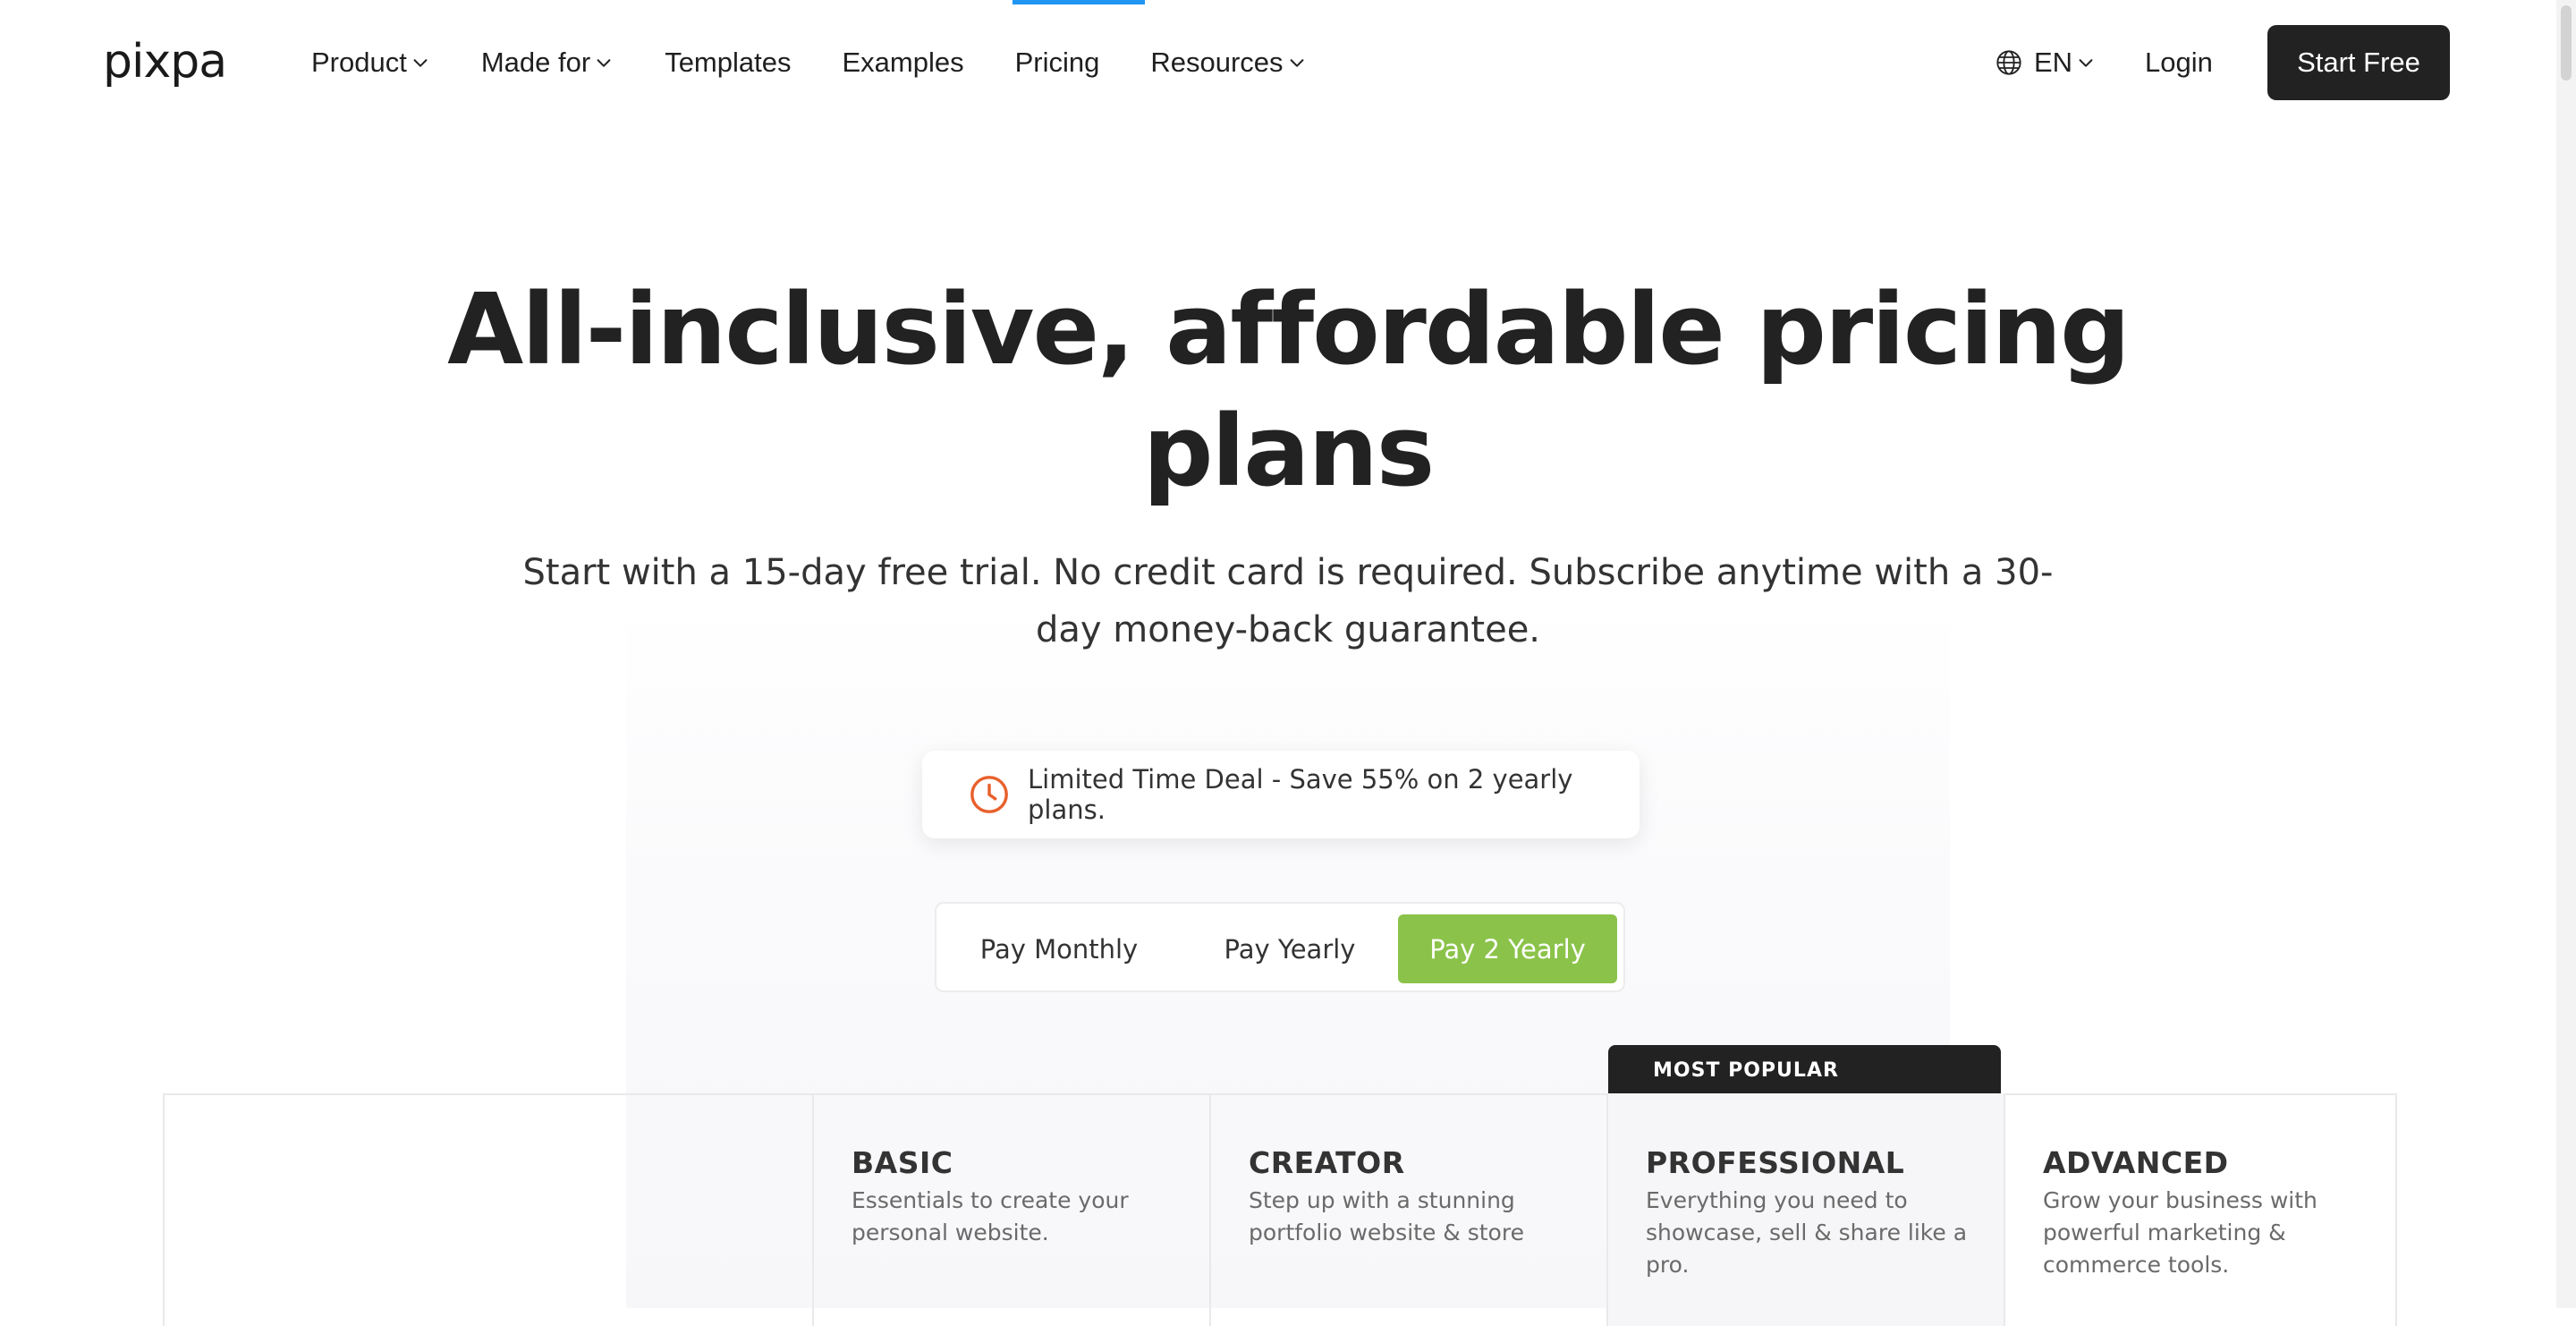 The image size is (2576, 1326). Describe the element at coordinates (165, 61) in the screenshot. I see `pixpa-logo: pixpa` at that location.